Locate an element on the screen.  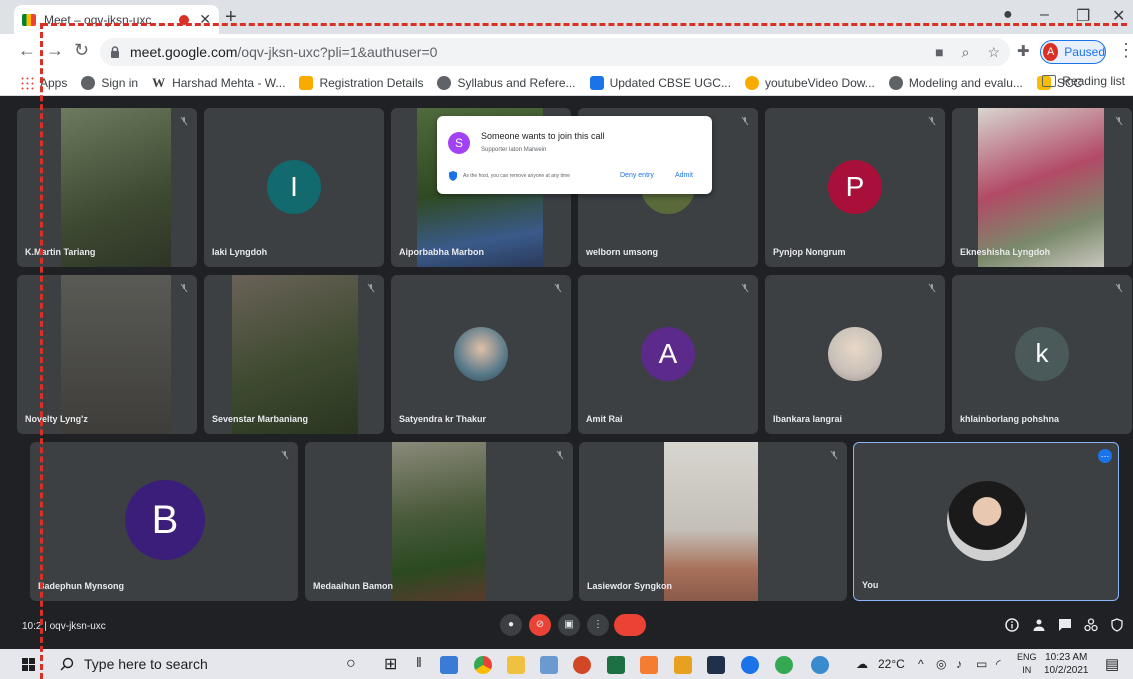
bookmark-sign-in: Sign in is located at coordinates (109, 82).